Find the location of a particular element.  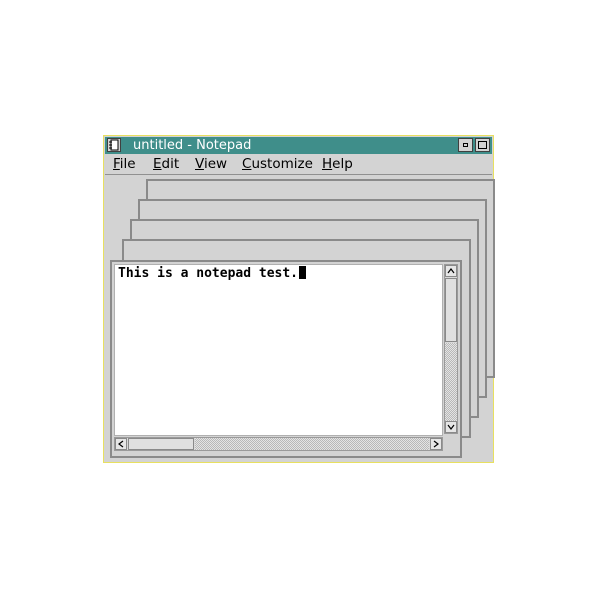

horizontal-scroll-track is located at coordinates (312, 444).